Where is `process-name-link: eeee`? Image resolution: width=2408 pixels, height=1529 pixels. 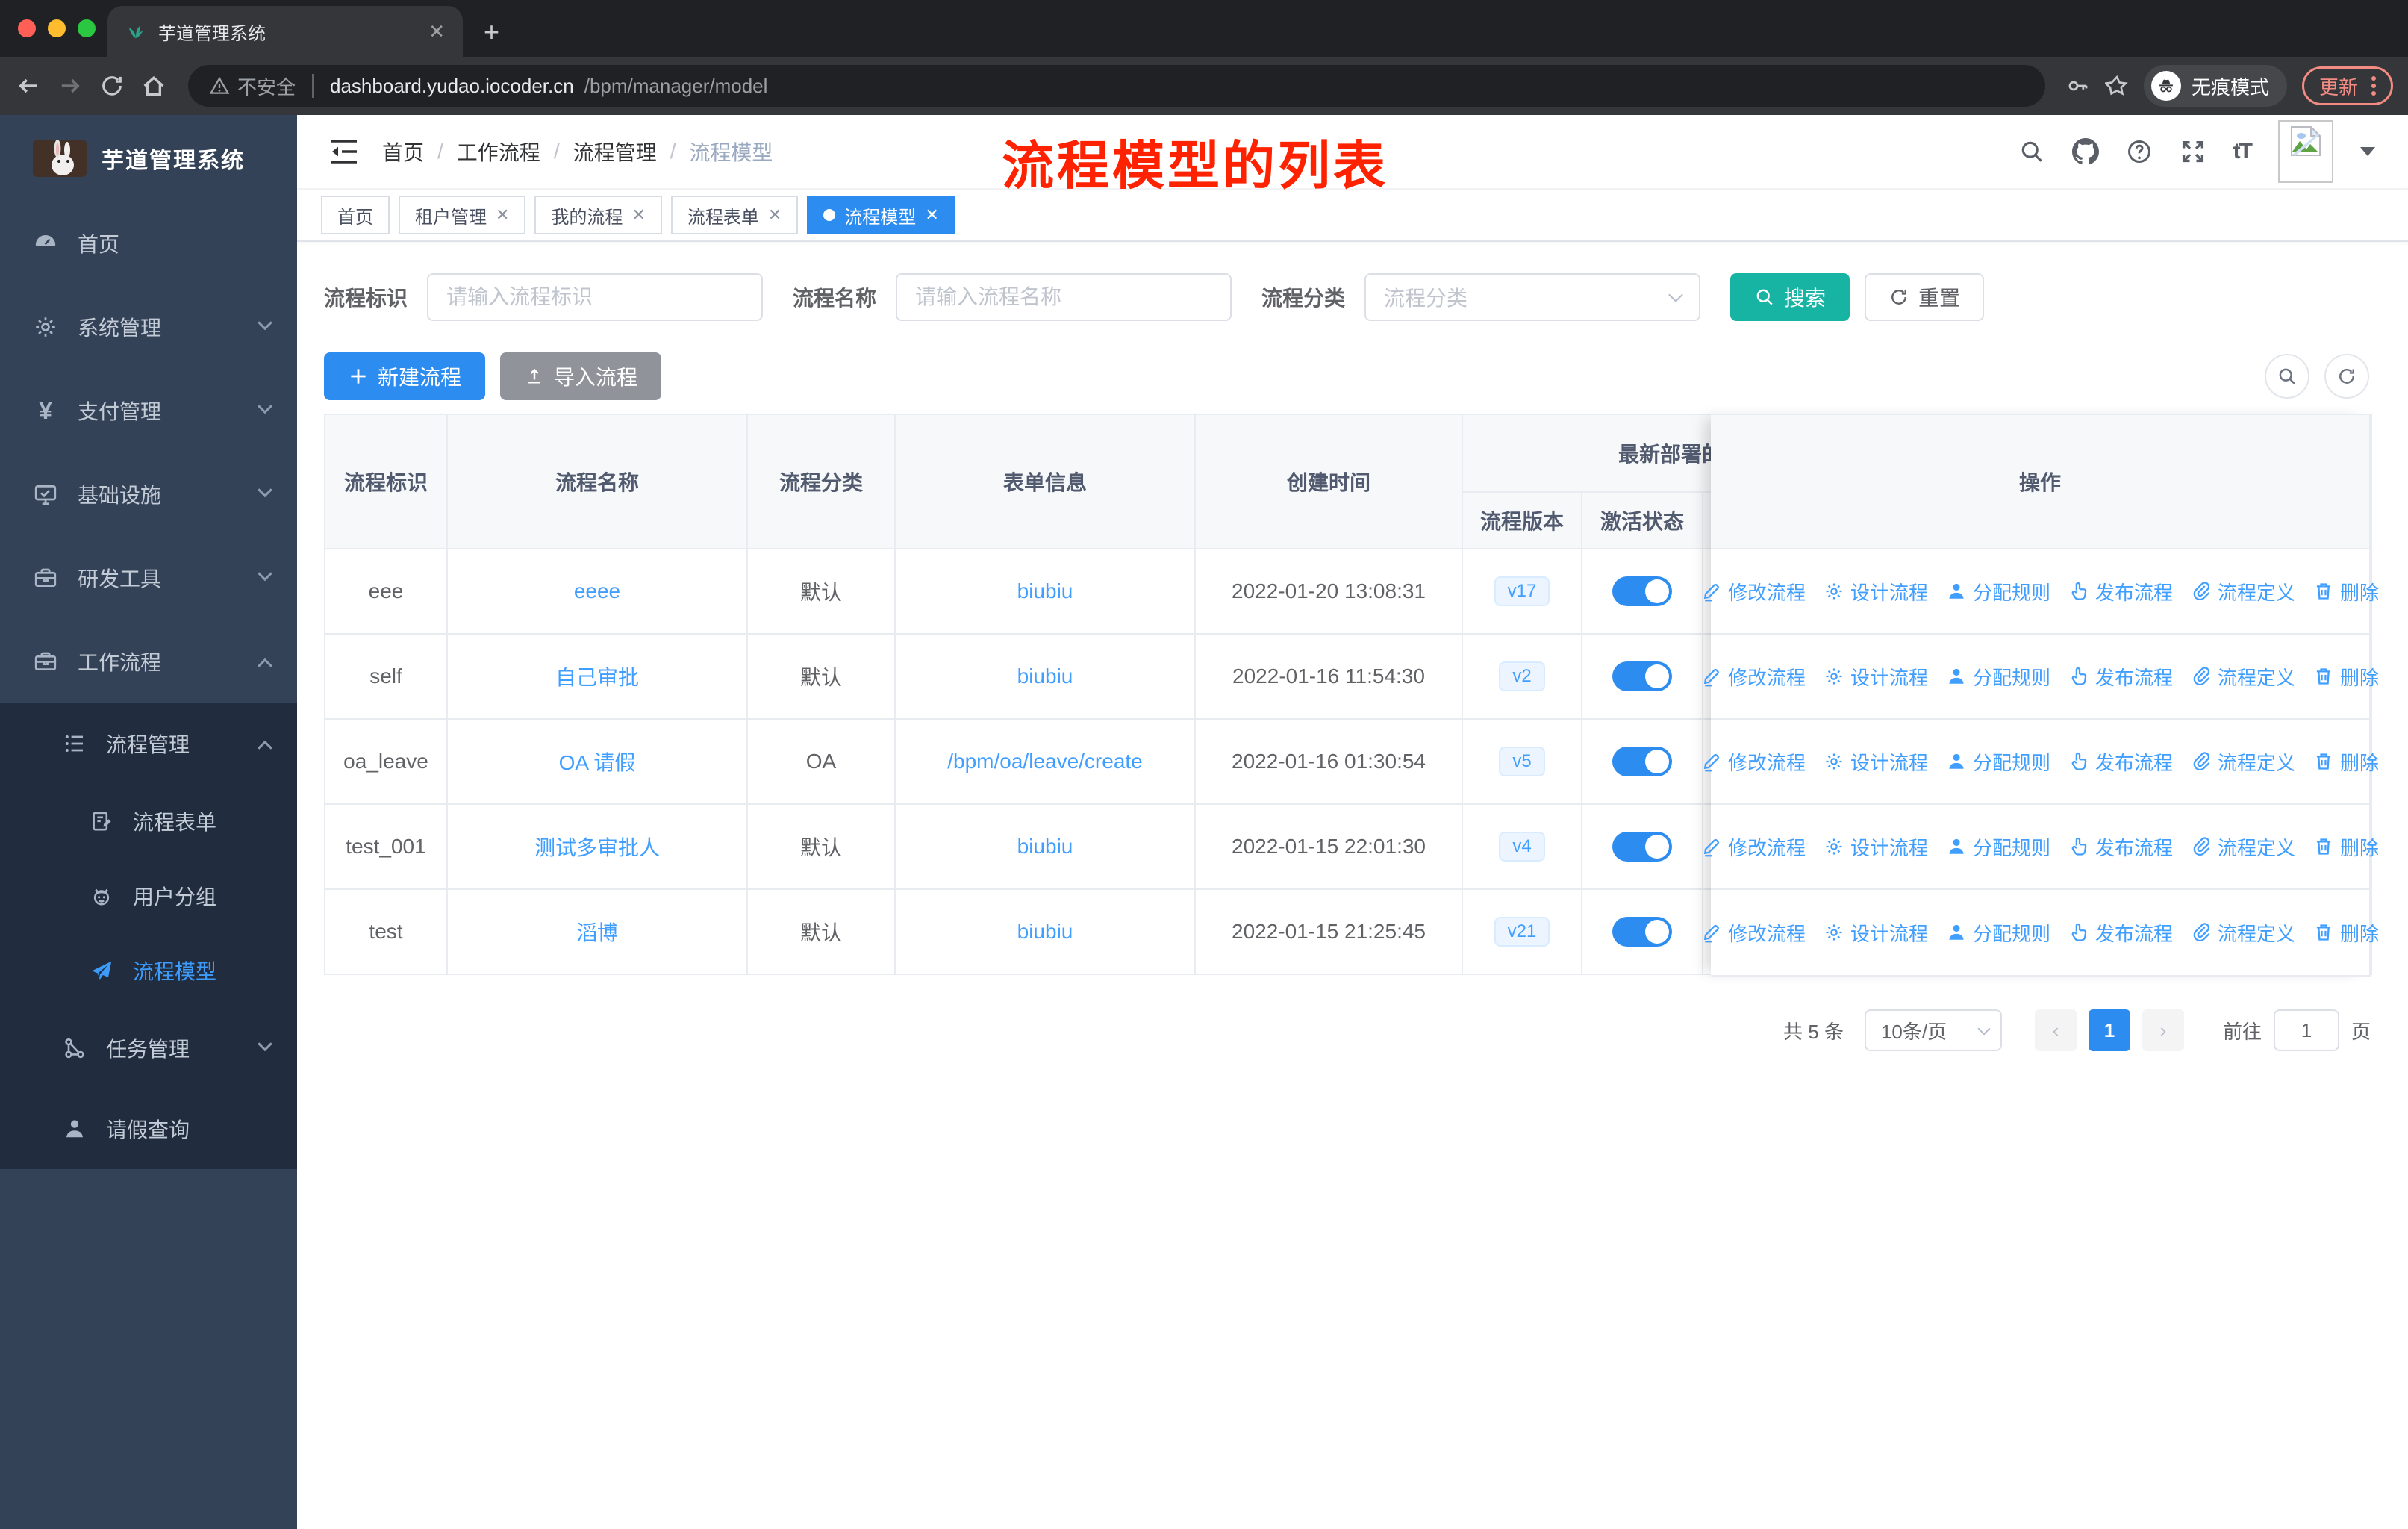
process-name-link: eeee is located at coordinates (597, 590).